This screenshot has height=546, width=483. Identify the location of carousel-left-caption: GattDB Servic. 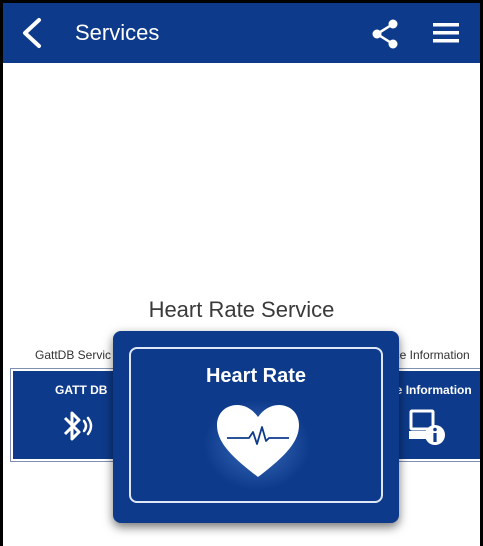
(73, 355).